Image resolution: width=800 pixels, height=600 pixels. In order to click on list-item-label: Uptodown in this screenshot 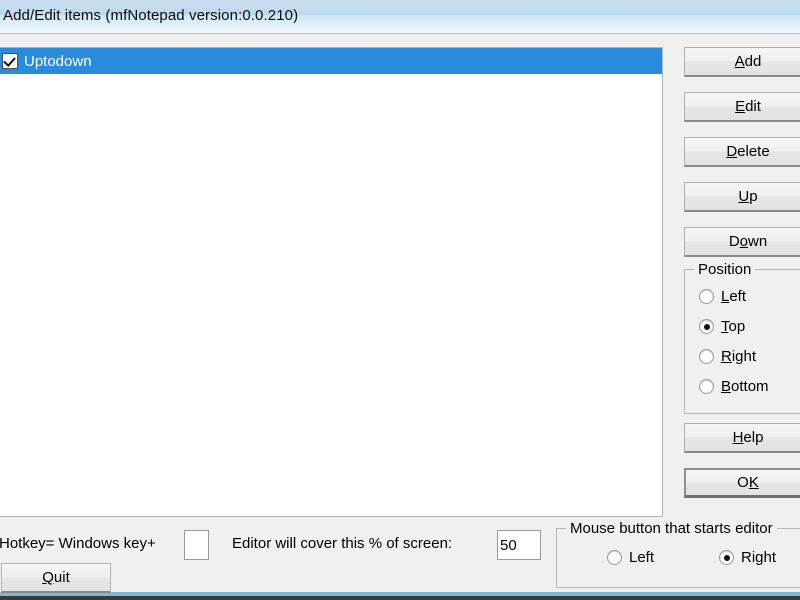, I will do `click(58, 61)`.